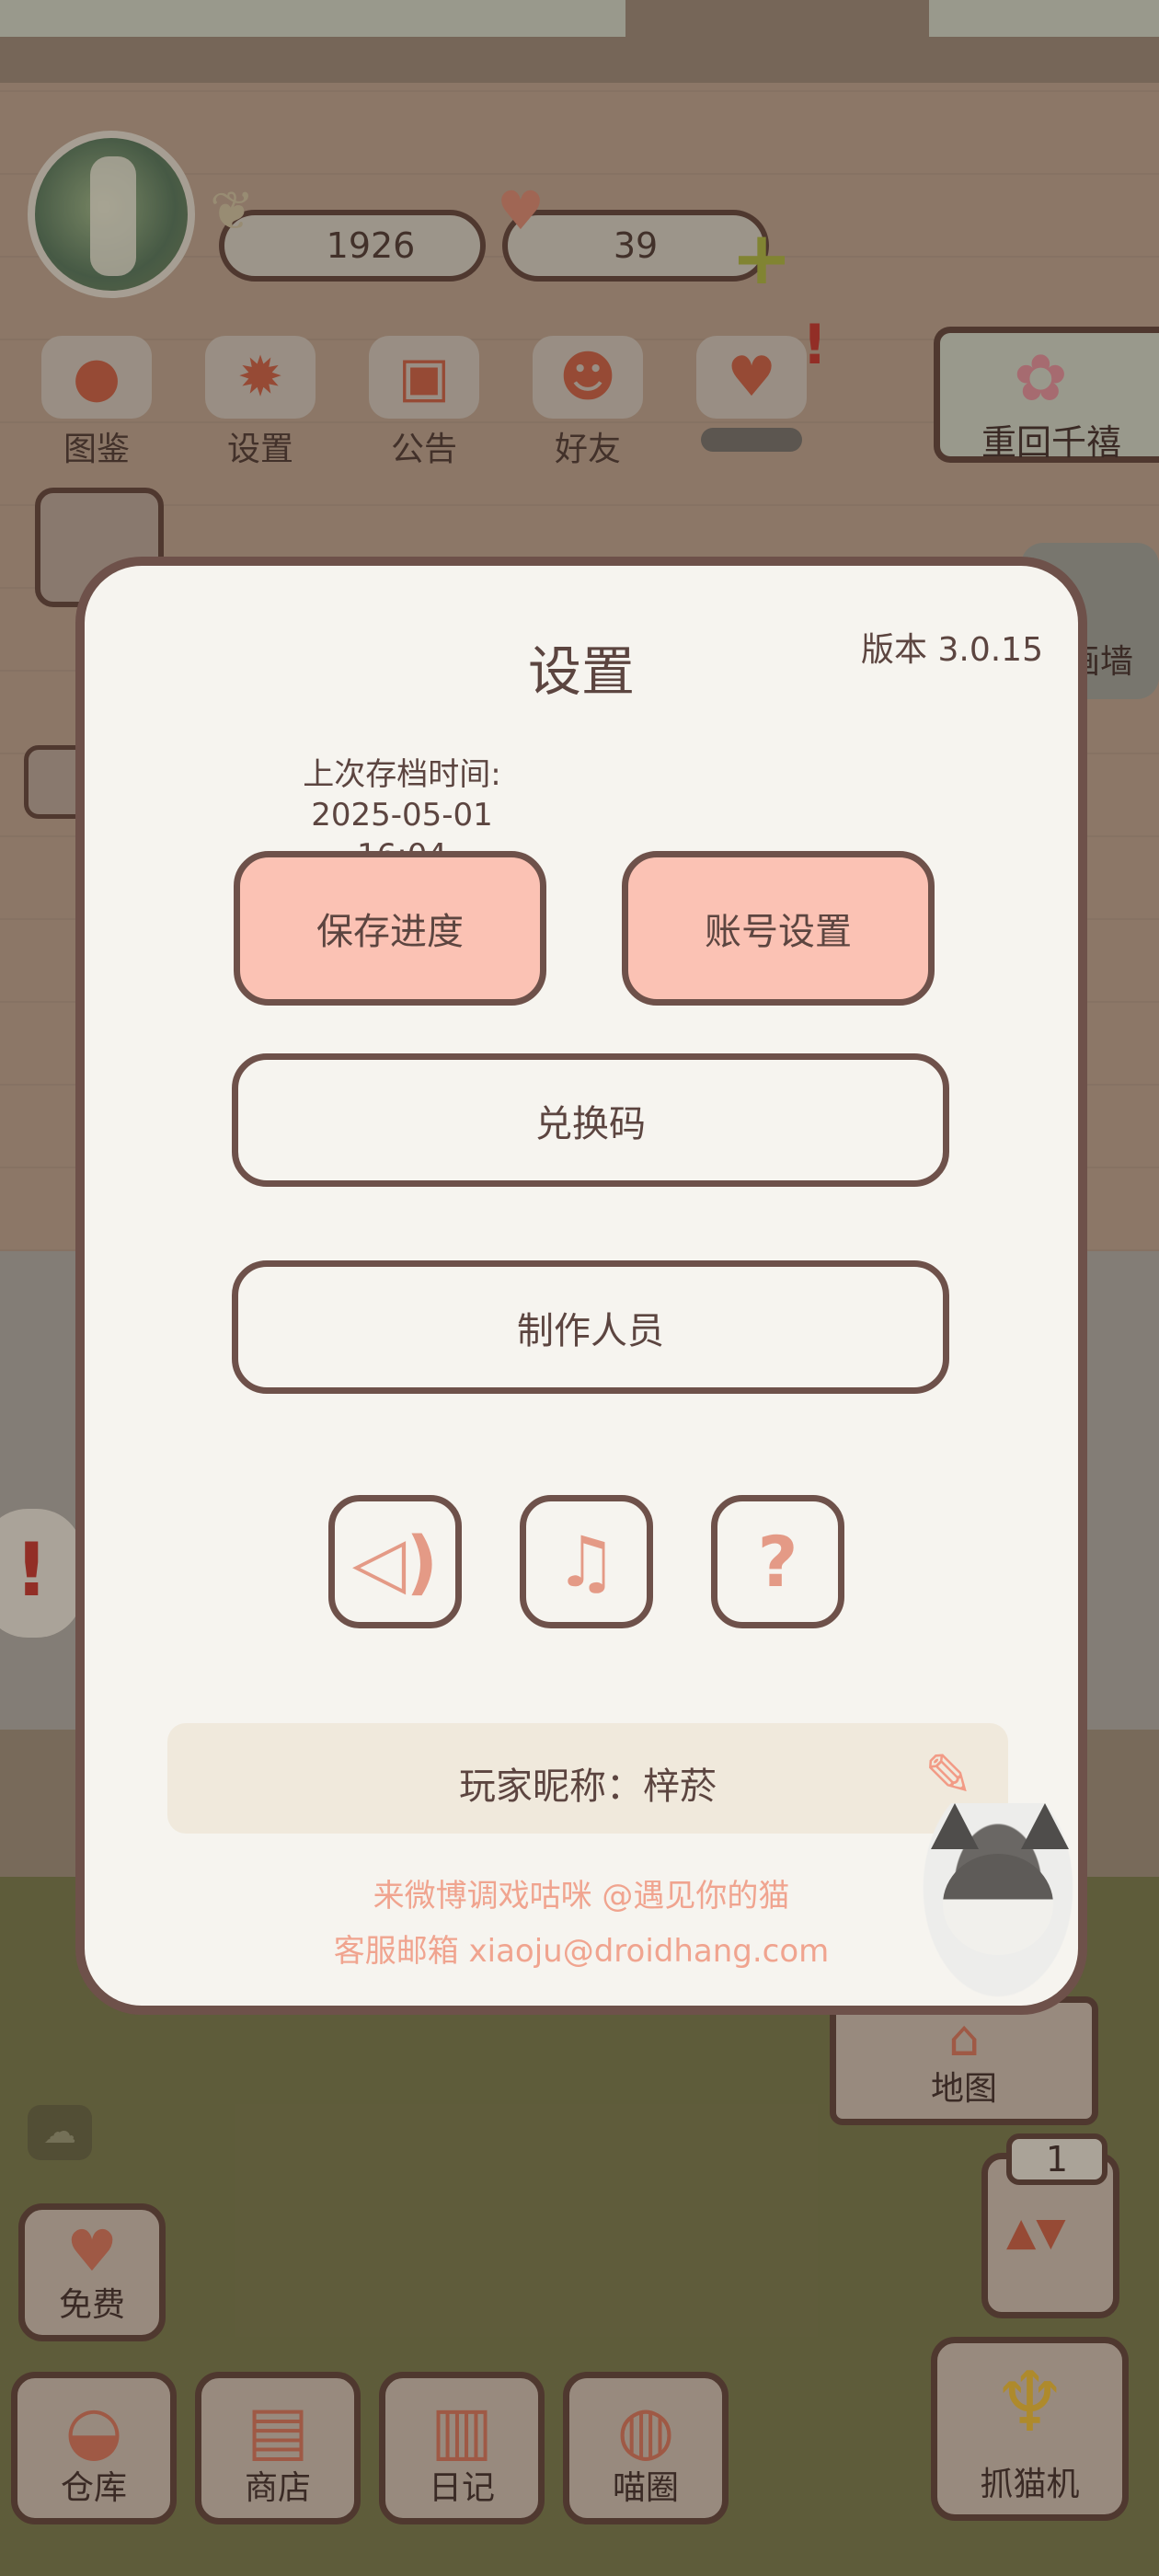 The image size is (1159, 2576). I want to click on speaker-icon: ◁), so click(395, 1562).